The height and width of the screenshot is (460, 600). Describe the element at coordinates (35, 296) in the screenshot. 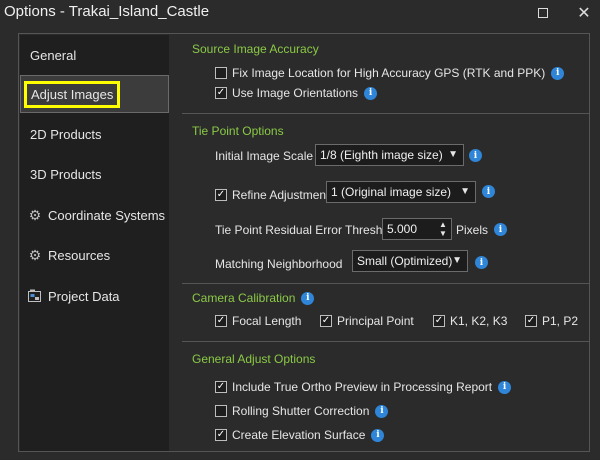

I see `project-data-icon` at that location.